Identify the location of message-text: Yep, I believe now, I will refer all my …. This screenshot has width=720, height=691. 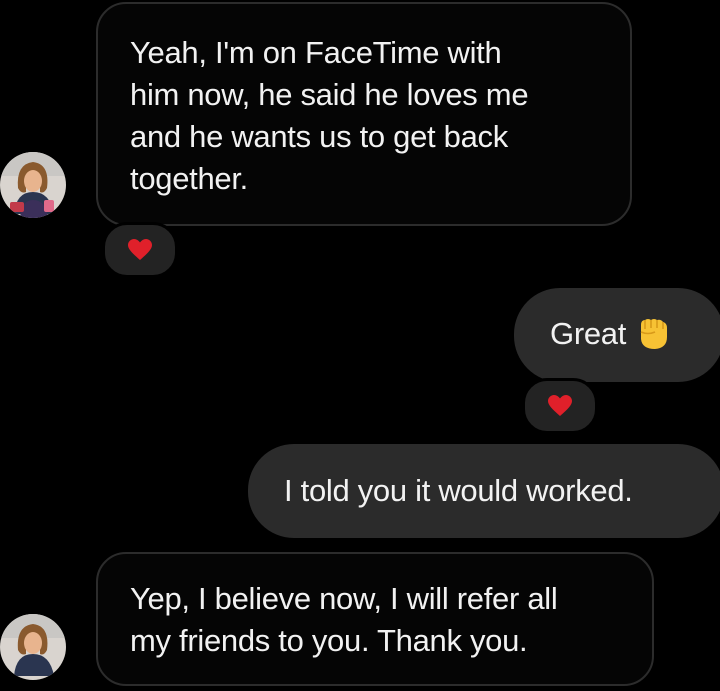
(344, 619).